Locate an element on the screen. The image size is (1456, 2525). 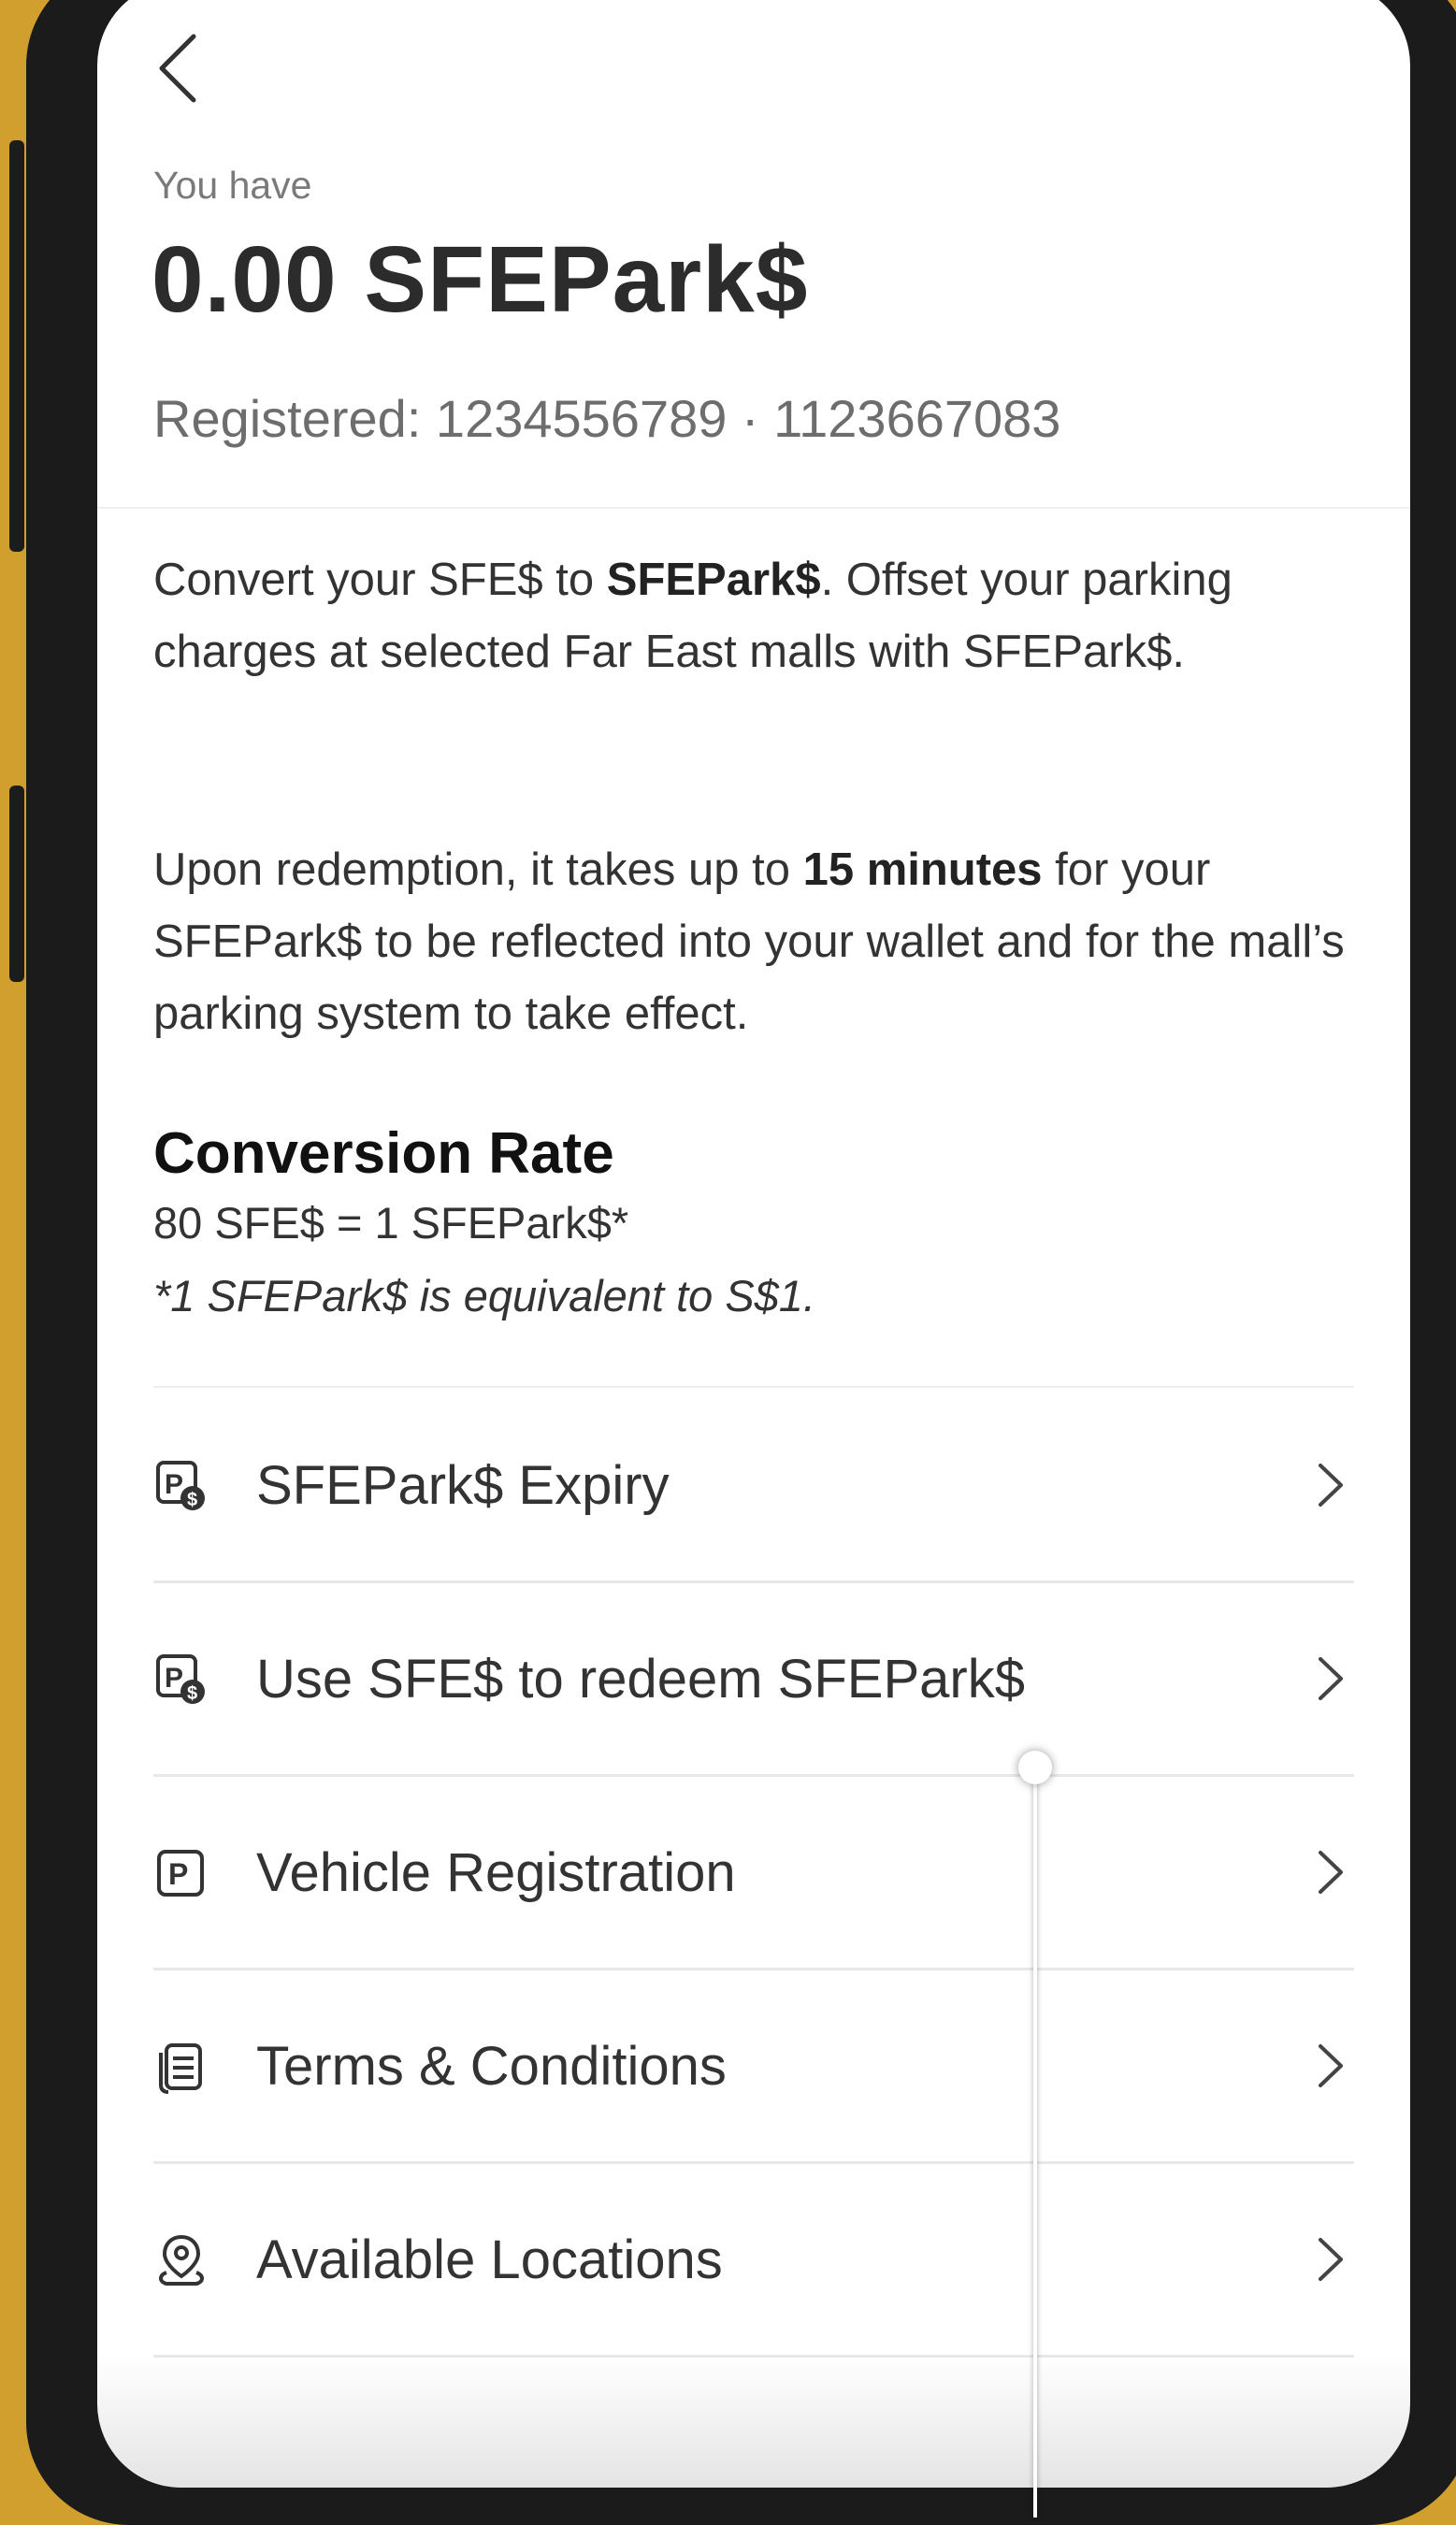
menu-item-sfepark-expiry: P $ SFEPark$ Expiry is located at coordinates (753, 1487).